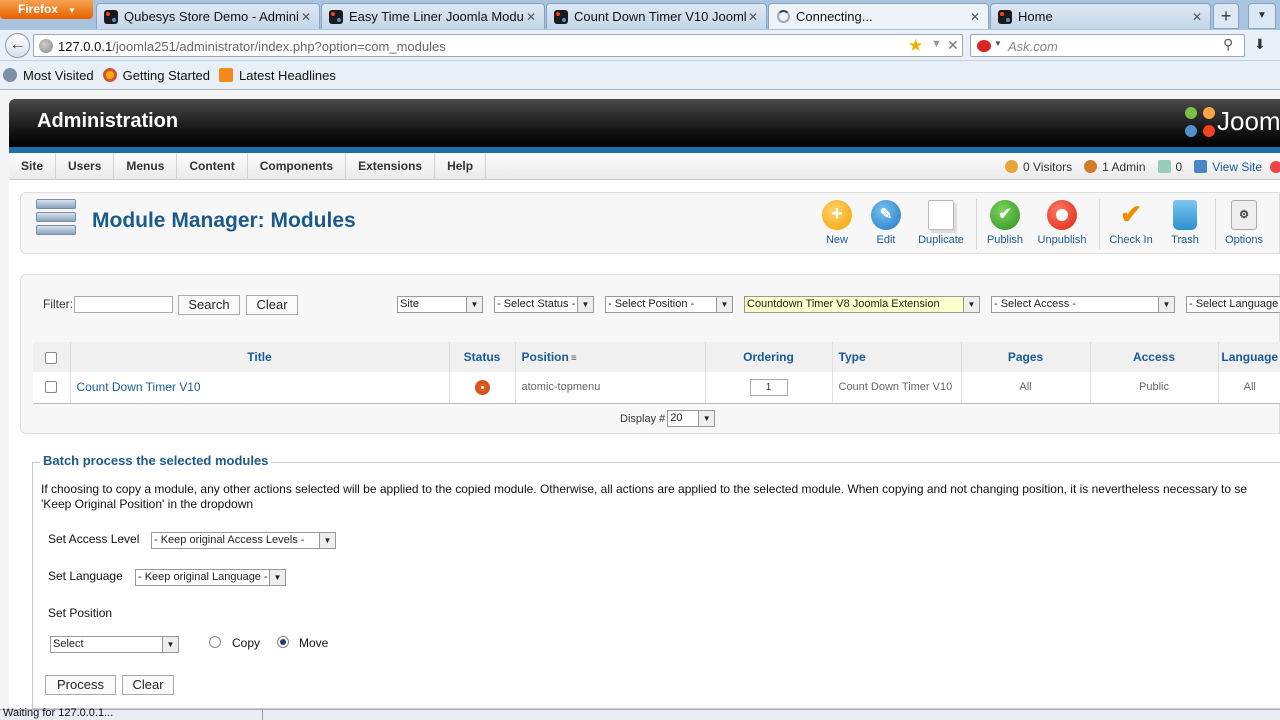 The height and width of the screenshot is (720, 1280). I want to click on engine-dropdown-icon: ▼, so click(998, 43).